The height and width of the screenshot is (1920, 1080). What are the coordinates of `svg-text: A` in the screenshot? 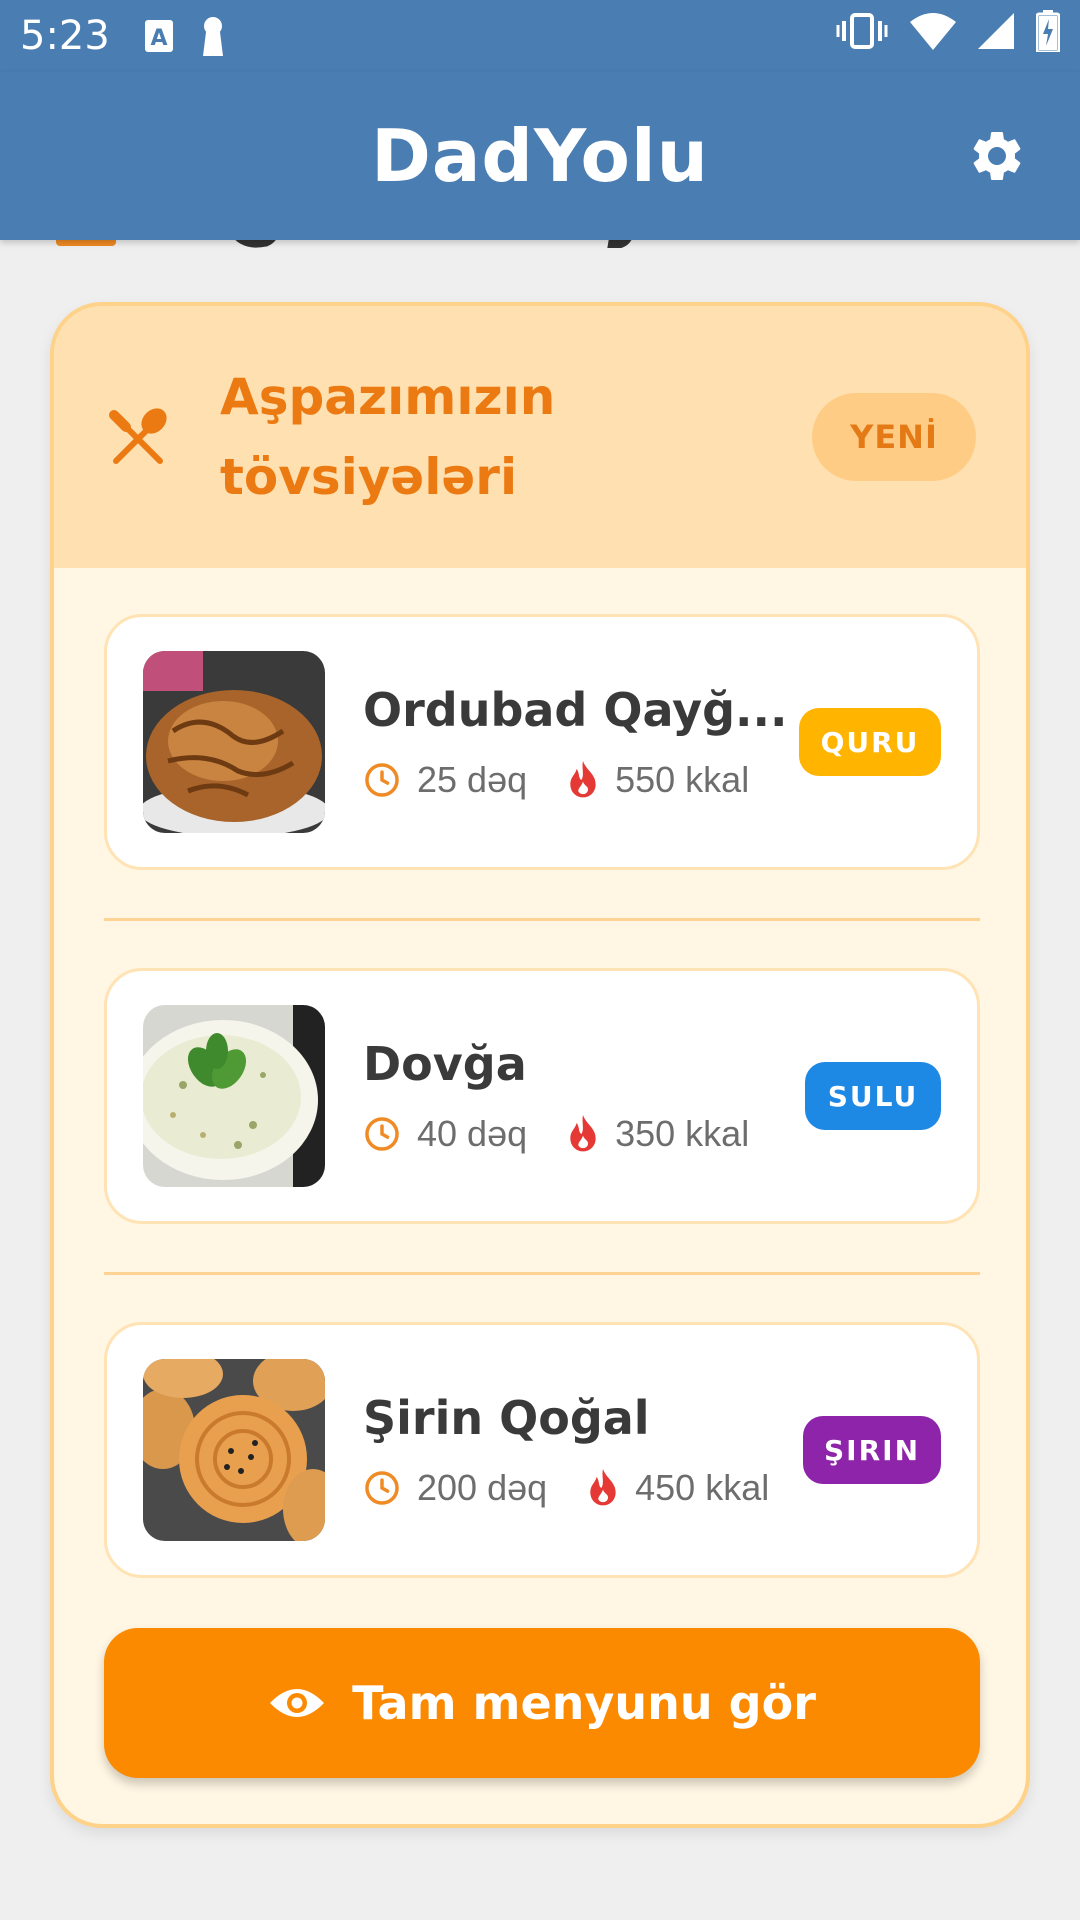 It's located at (158, 38).